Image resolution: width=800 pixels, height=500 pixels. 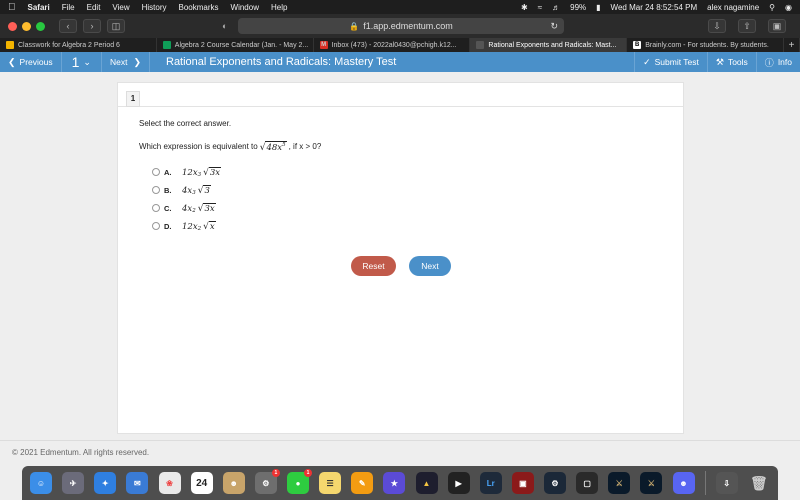 I want to click on menu-window: Window, so click(x=245, y=7).